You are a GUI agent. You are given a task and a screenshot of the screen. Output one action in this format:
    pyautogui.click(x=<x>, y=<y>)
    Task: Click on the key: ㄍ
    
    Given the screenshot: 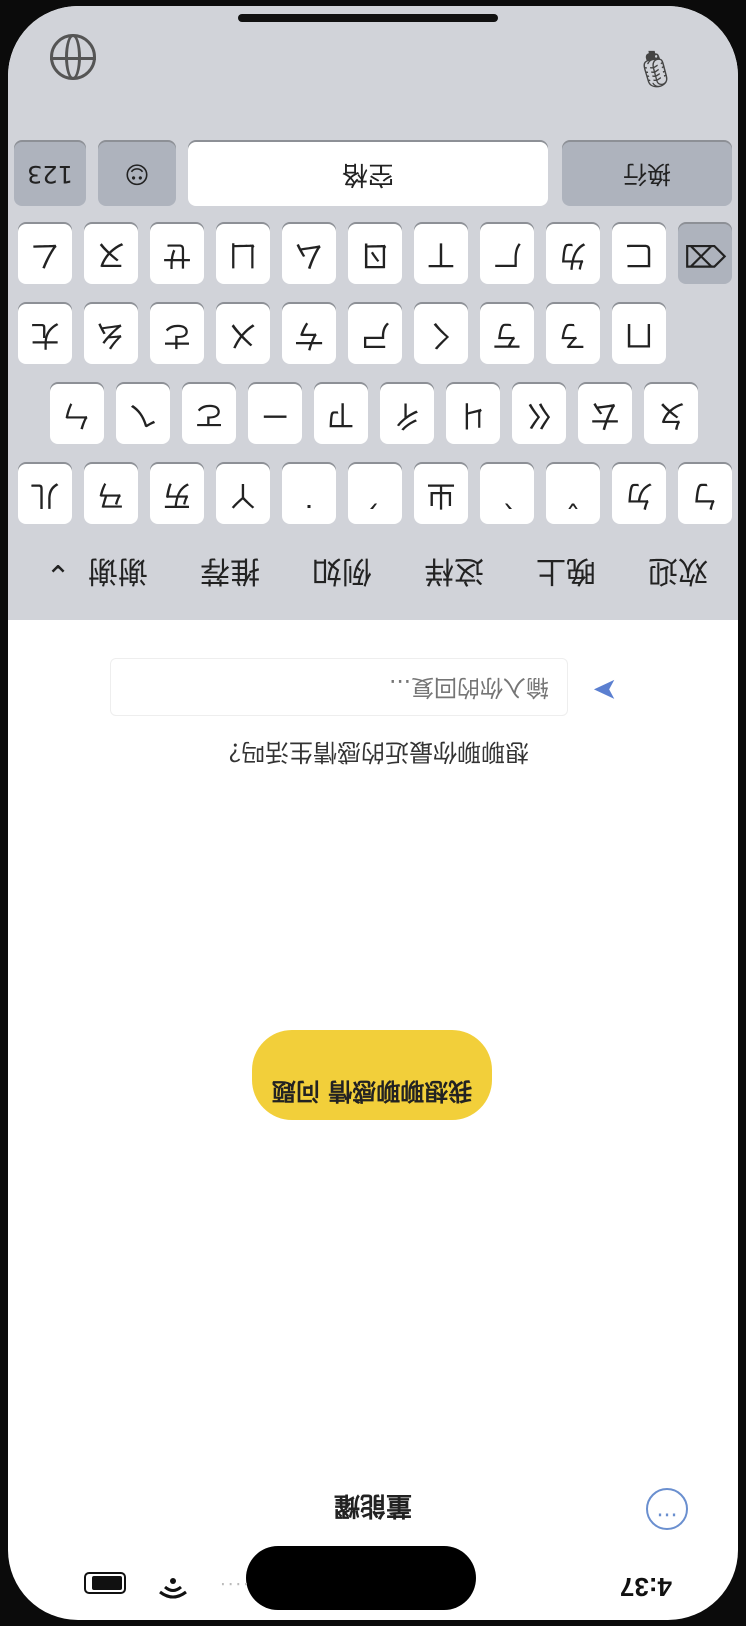 What is the action you would take?
    pyautogui.click(x=539, y=414)
    